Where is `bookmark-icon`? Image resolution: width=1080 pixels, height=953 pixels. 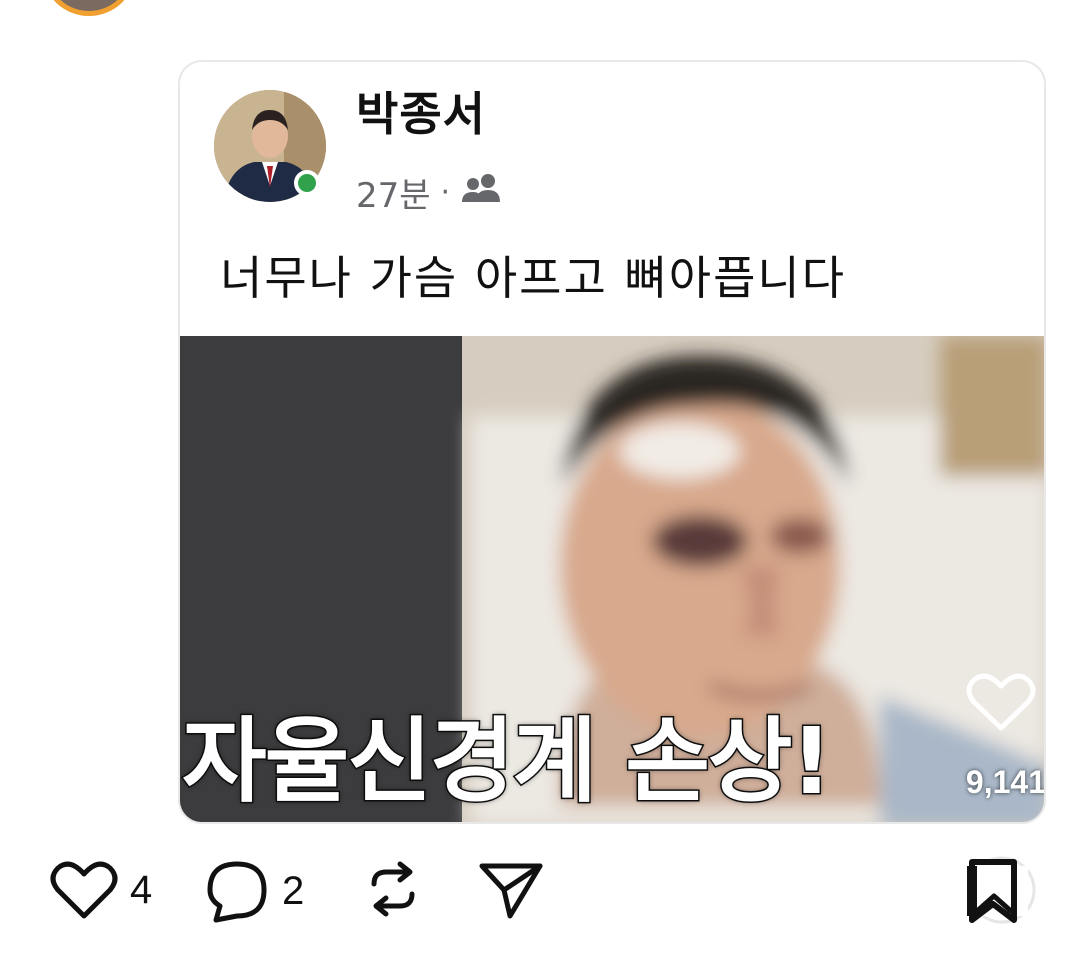
bookmark-icon is located at coordinates (998, 892).